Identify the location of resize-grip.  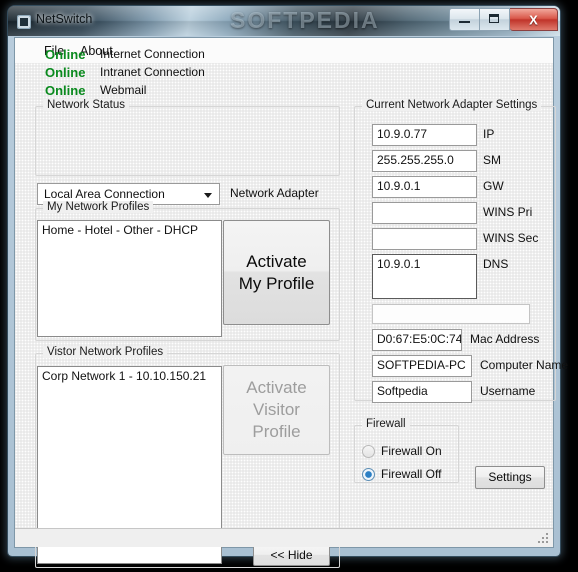
(544, 539).